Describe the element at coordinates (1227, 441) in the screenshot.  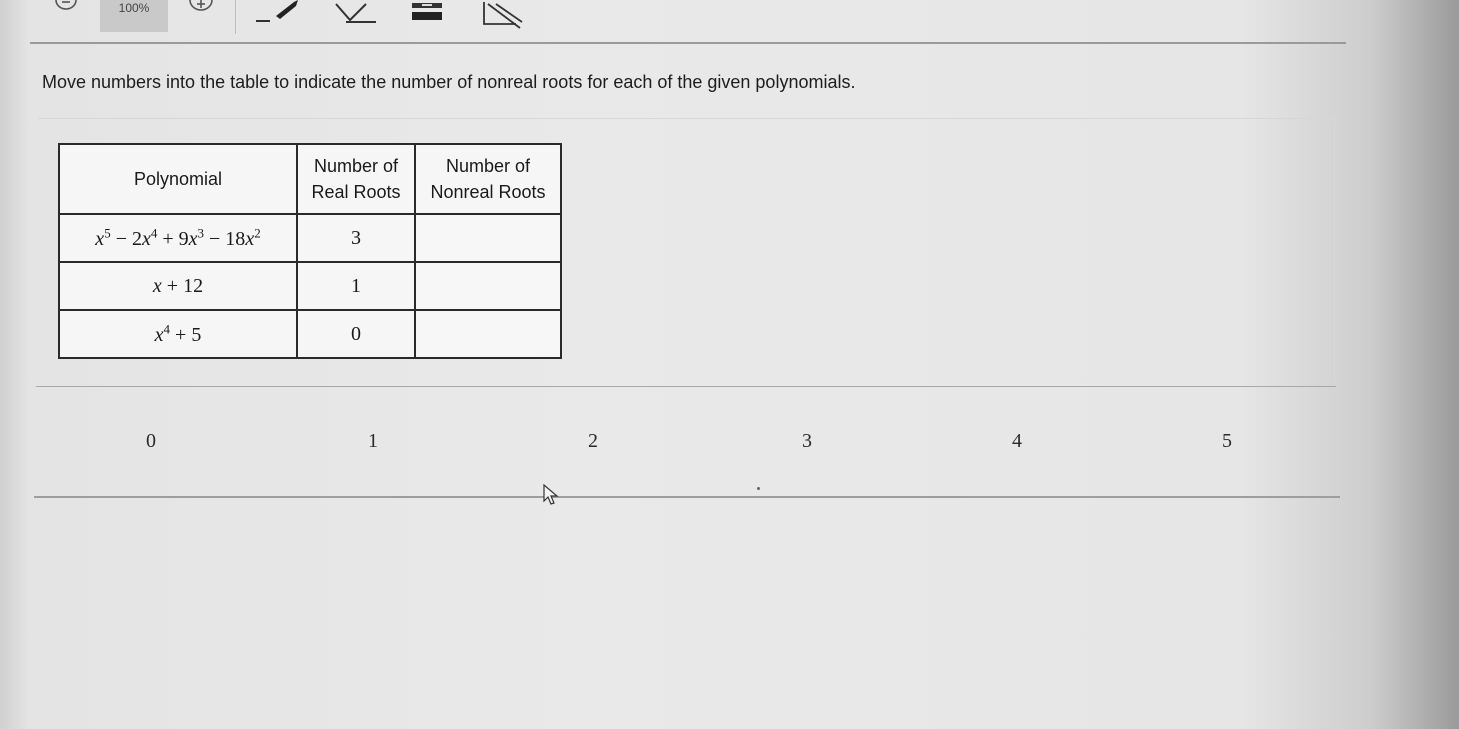
I see `answer-tile-5: 5` at that location.